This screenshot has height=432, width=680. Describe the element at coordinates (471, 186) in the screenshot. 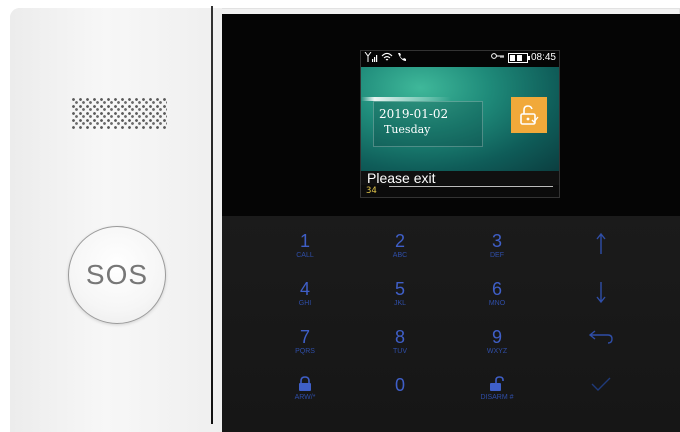

I see `progress-track` at that location.